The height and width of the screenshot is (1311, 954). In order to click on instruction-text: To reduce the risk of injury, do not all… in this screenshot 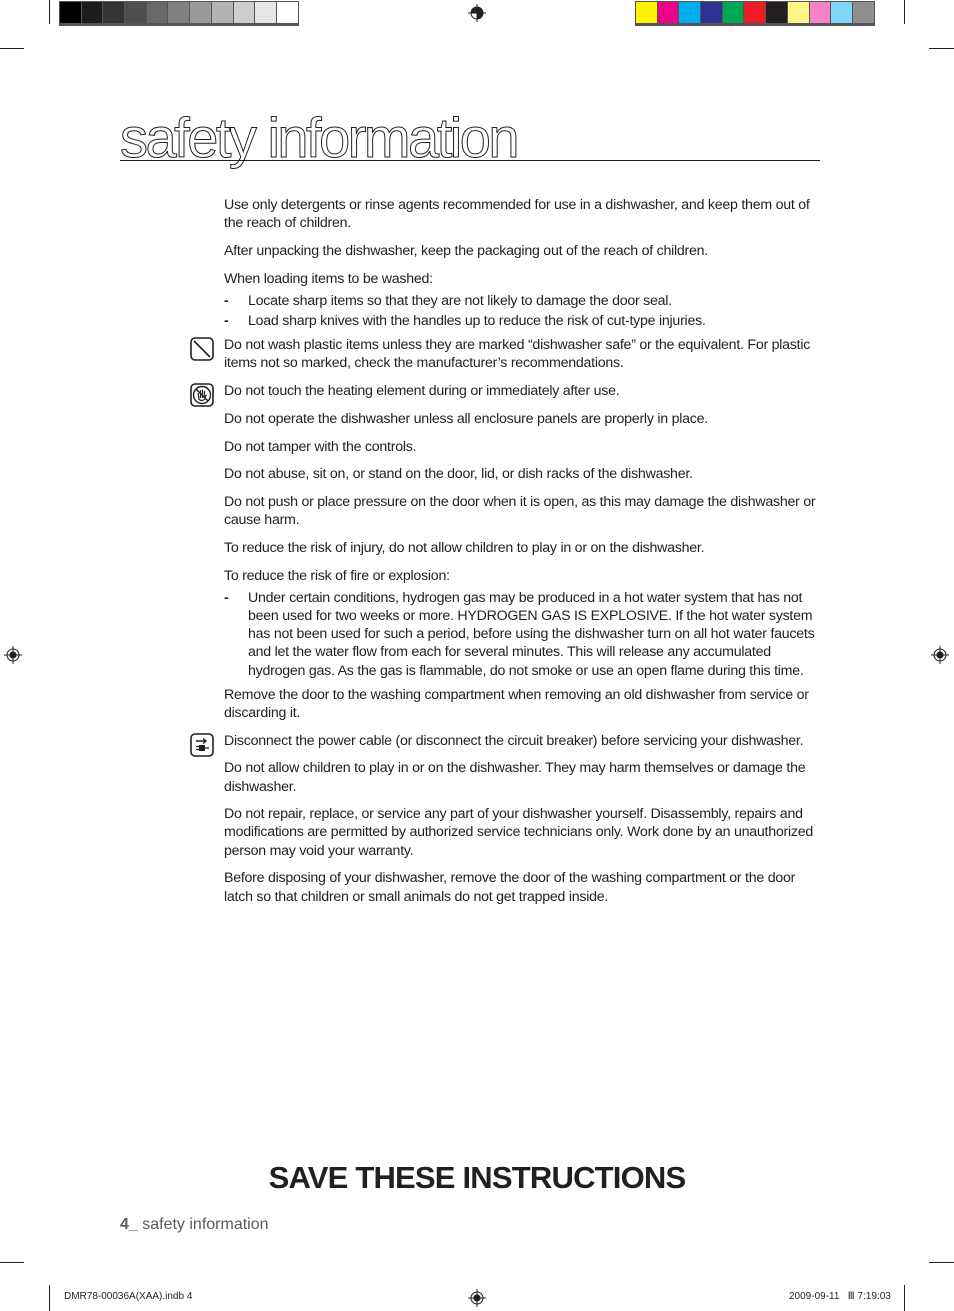, I will do `click(464, 547)`.